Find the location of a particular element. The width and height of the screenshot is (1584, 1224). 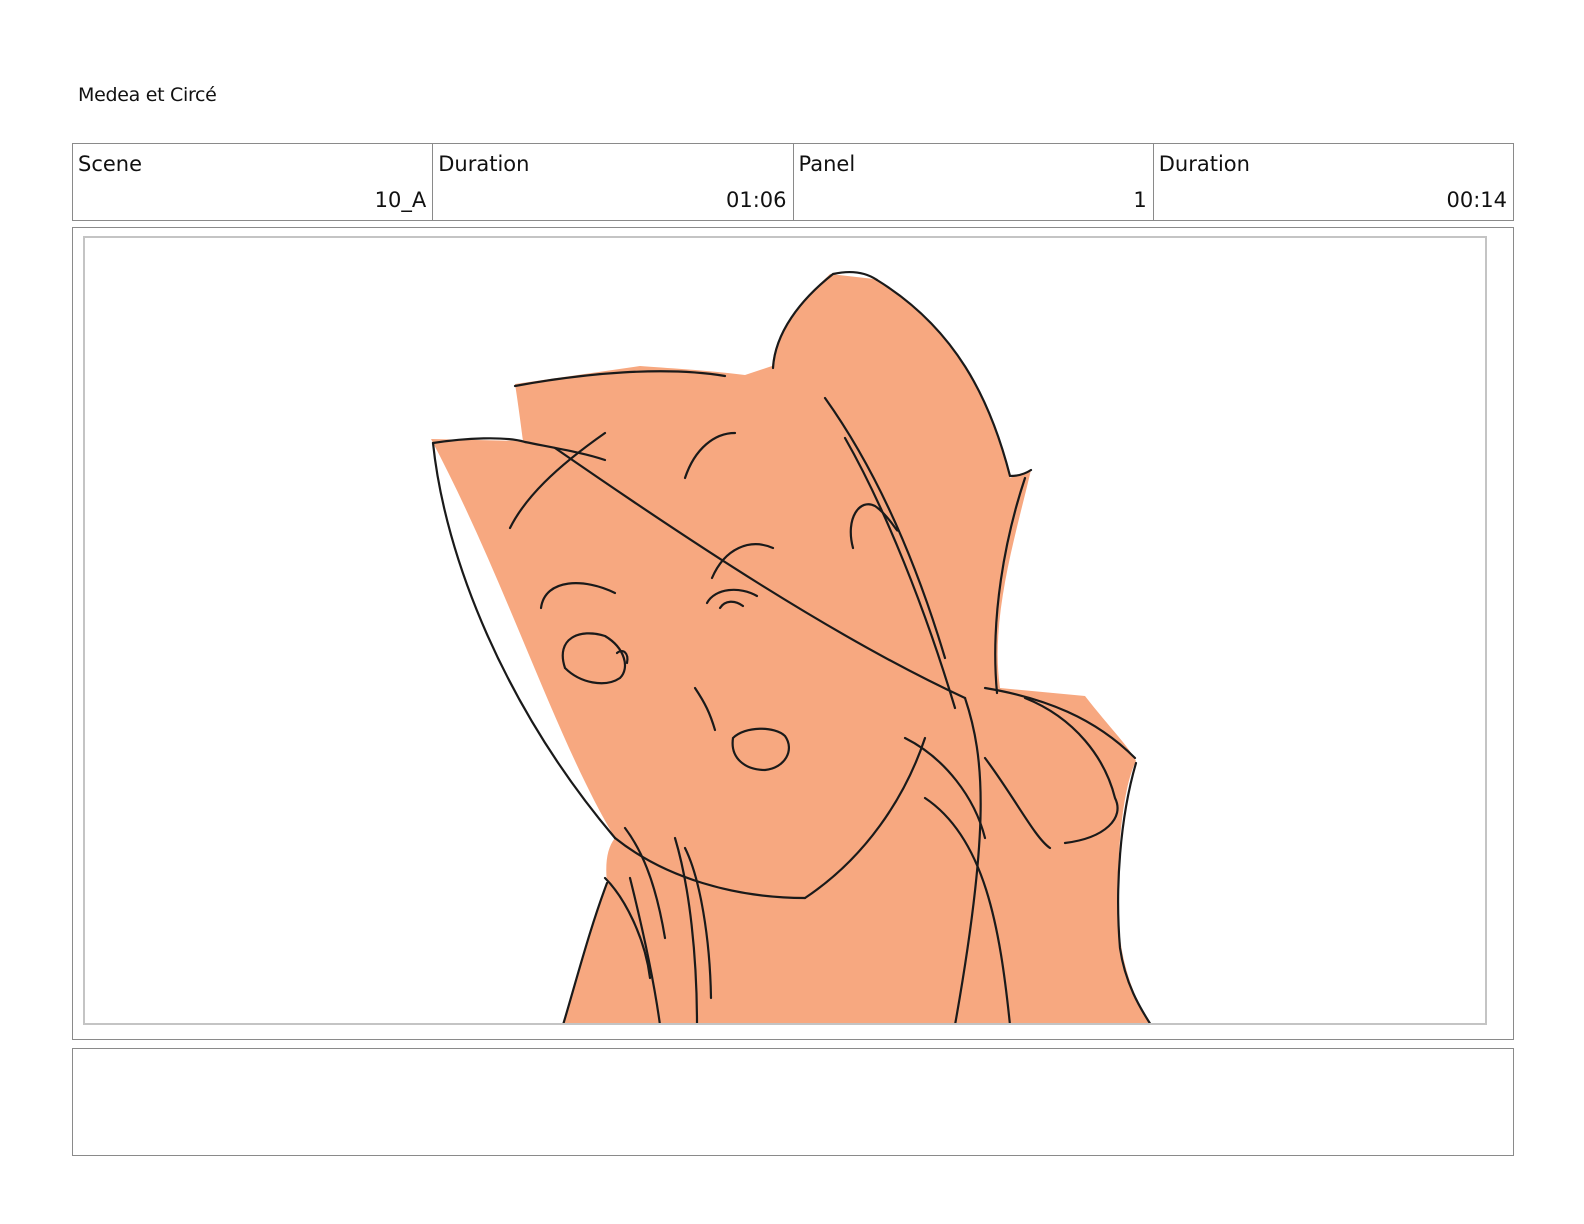

panel-duration-value: 00:14 is located at coordinates (1476, 200).